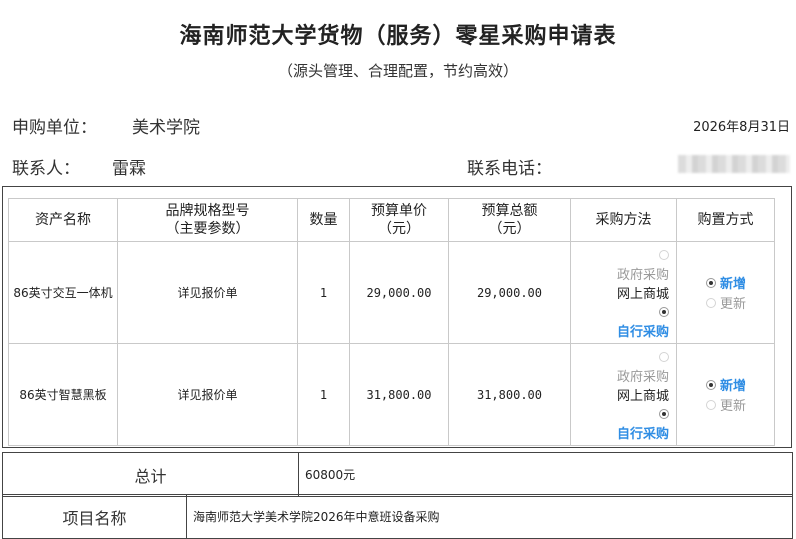 This screenshot has width=796, height=539. I want to click on total-label: 总计, so click(150, 474).